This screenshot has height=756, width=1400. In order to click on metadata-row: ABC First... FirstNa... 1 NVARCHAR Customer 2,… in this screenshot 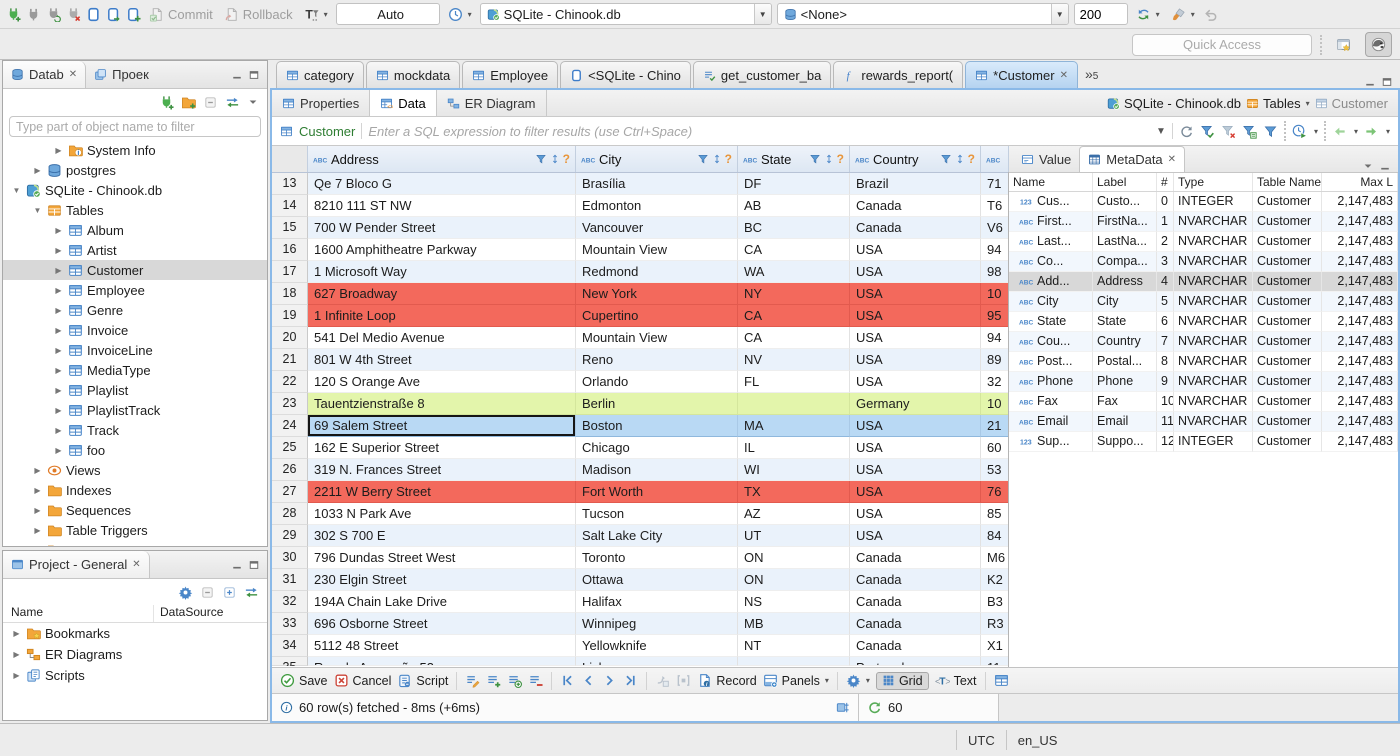, I will do `click(1203, 222)`.